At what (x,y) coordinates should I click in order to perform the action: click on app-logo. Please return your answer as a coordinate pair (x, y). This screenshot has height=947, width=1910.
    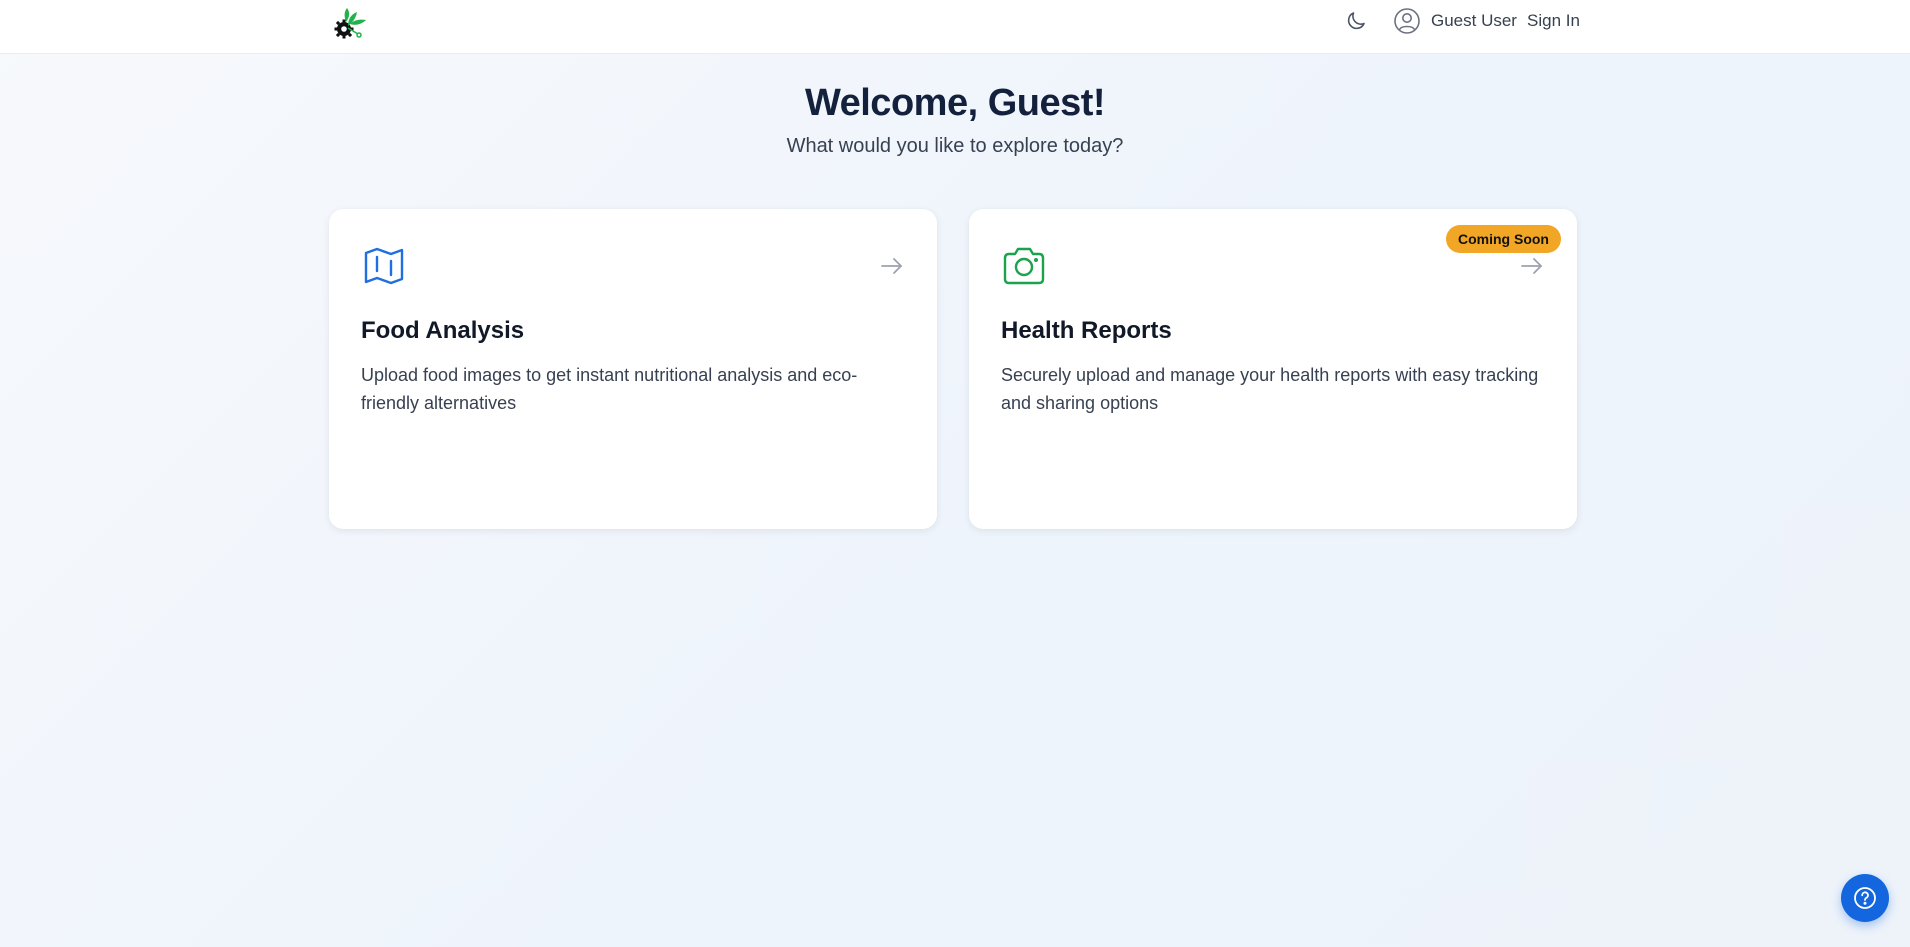
    Looking at the image, I should click on (351, 23).